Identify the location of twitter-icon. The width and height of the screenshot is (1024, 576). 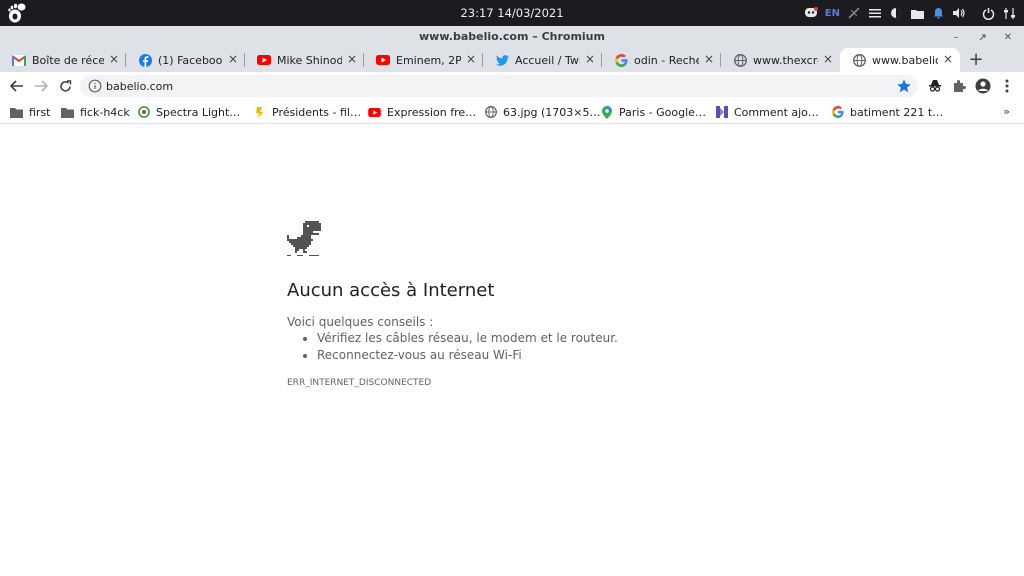
(502, 60).